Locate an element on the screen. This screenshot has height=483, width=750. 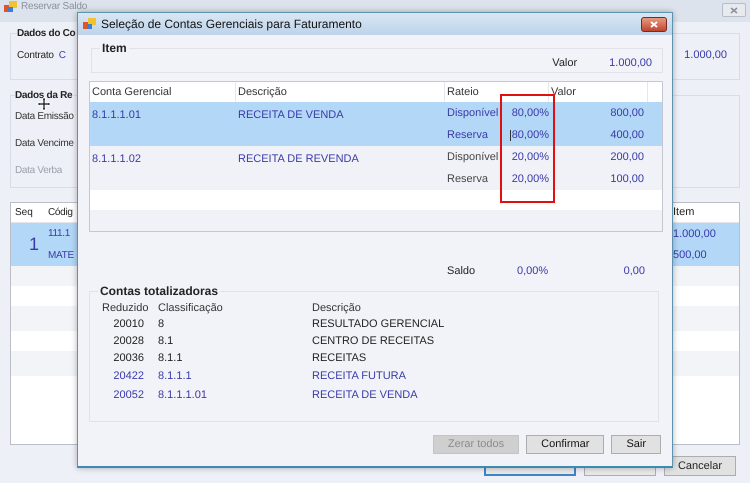
table-cell-text: 20036 is located at coordinates (128, 358).